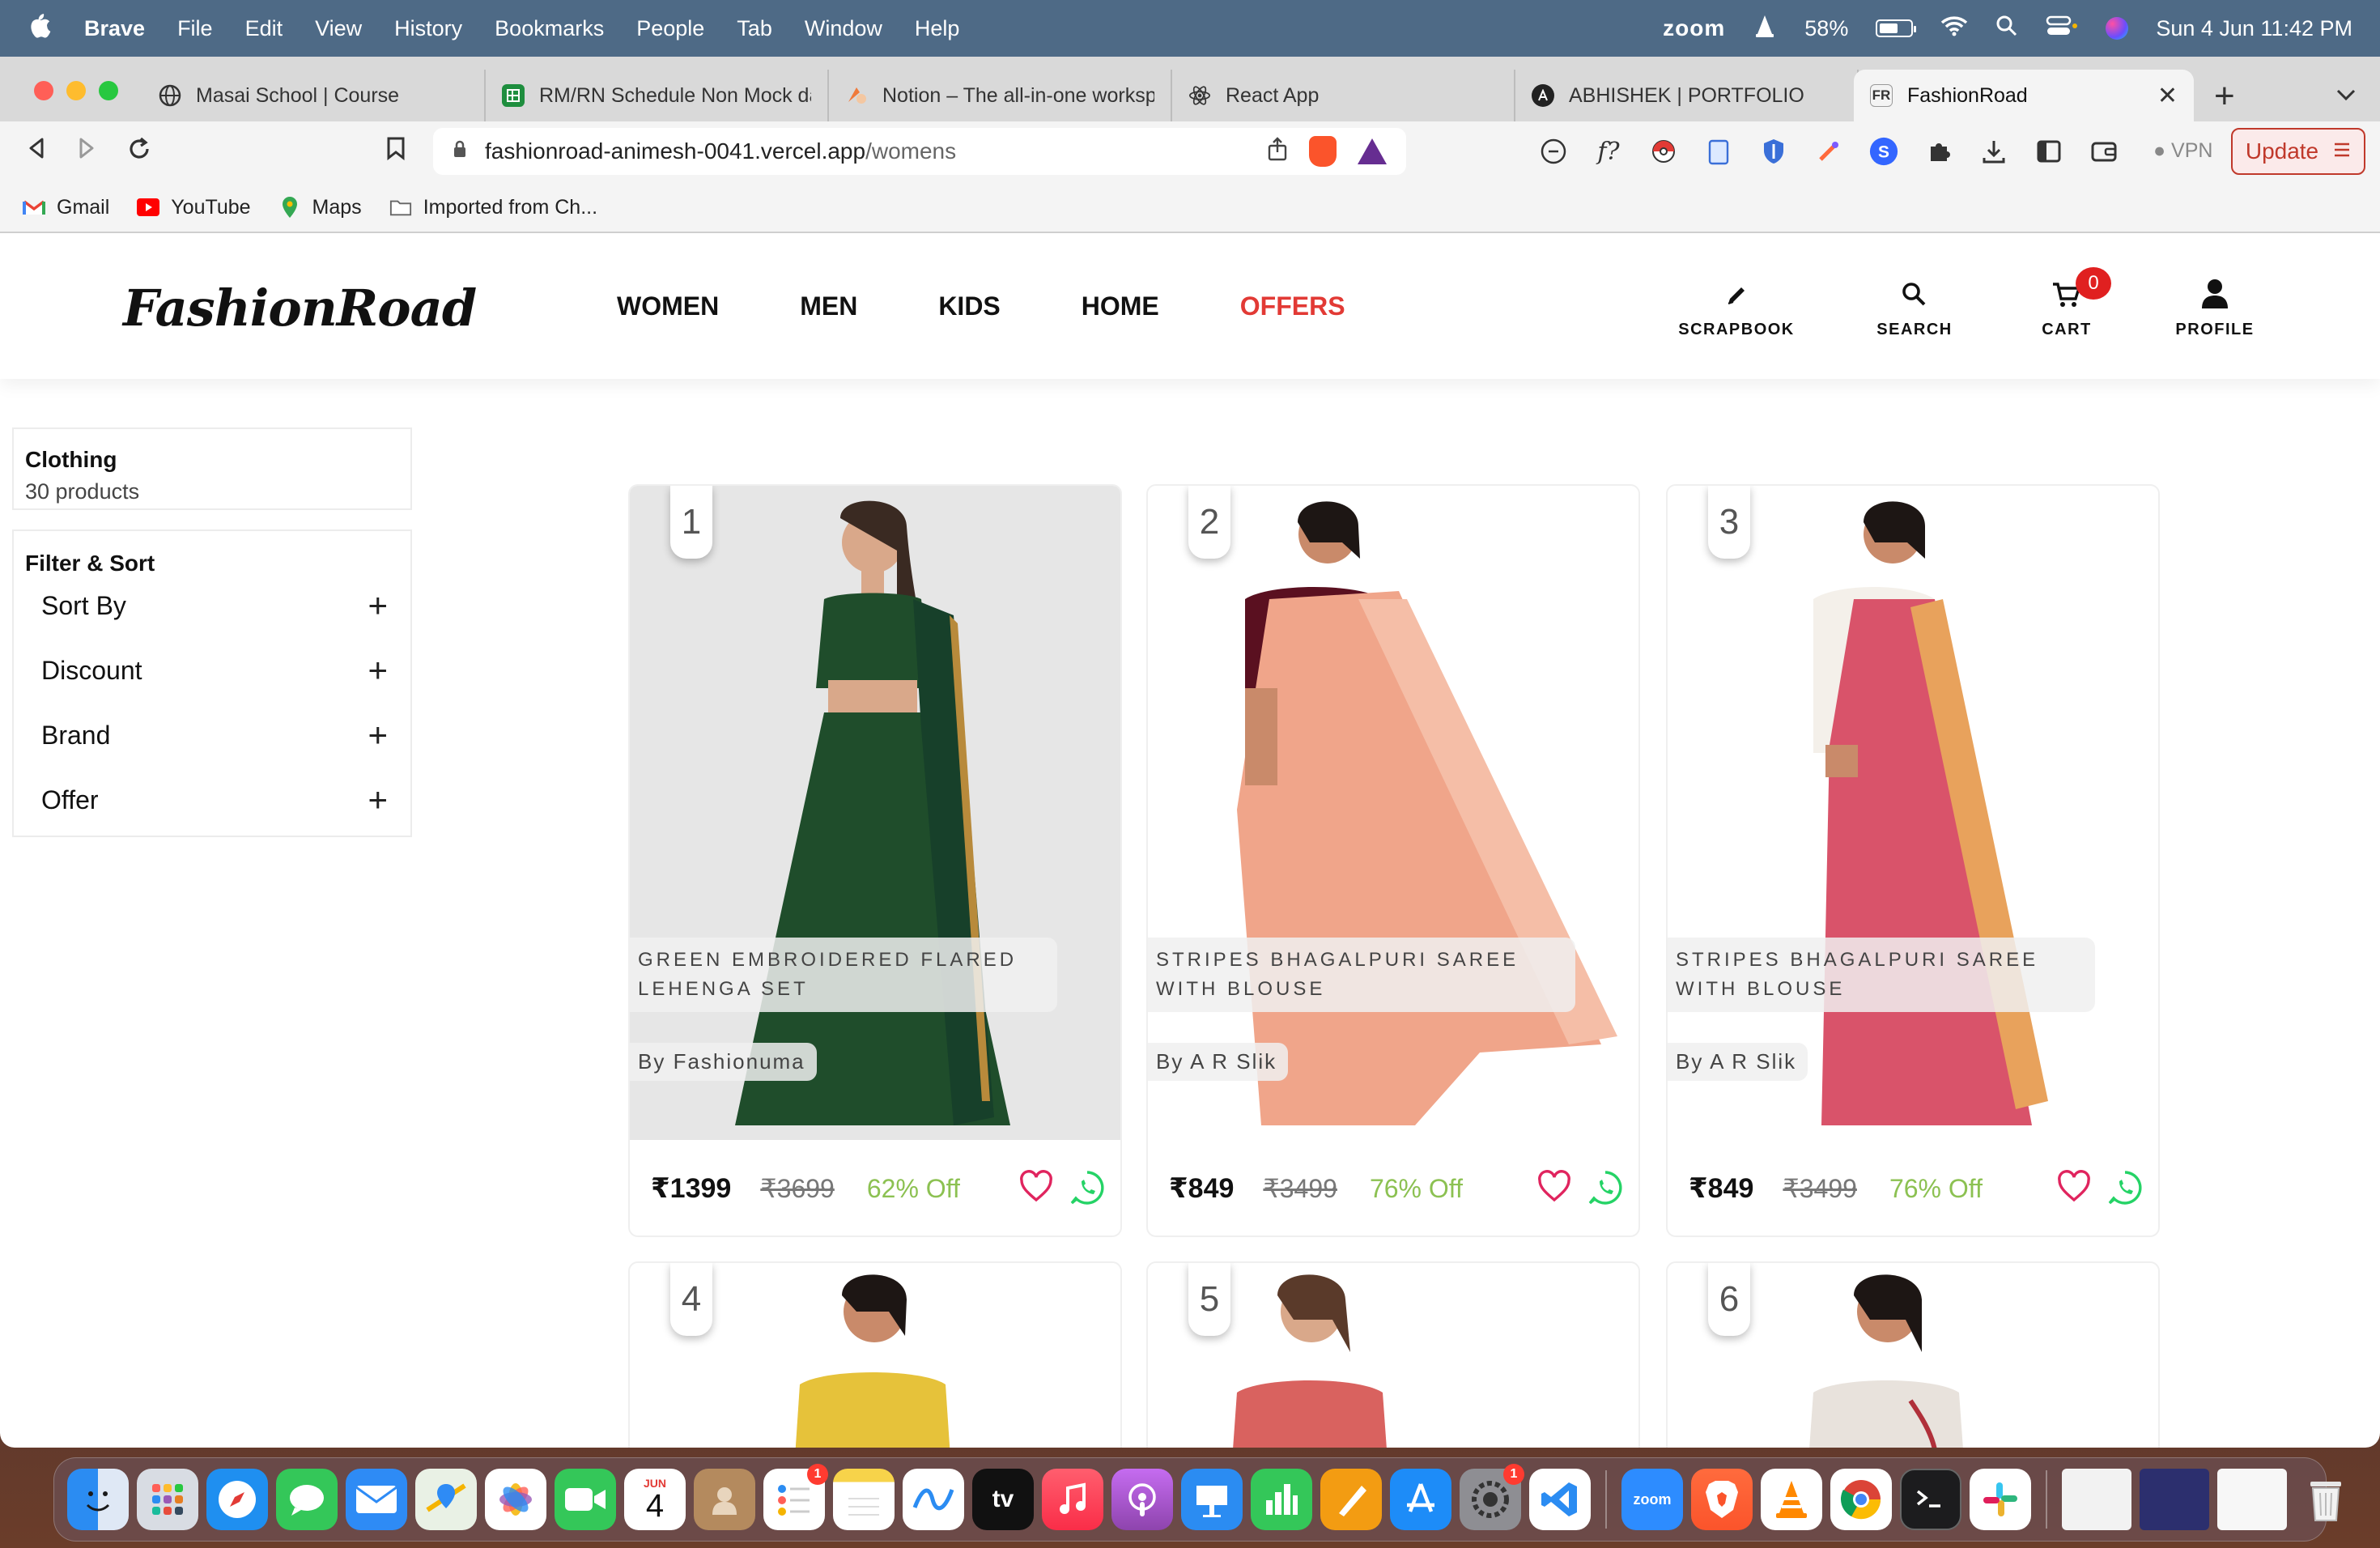  I want to click on nav-women: WOMEN, so click(668, 306).